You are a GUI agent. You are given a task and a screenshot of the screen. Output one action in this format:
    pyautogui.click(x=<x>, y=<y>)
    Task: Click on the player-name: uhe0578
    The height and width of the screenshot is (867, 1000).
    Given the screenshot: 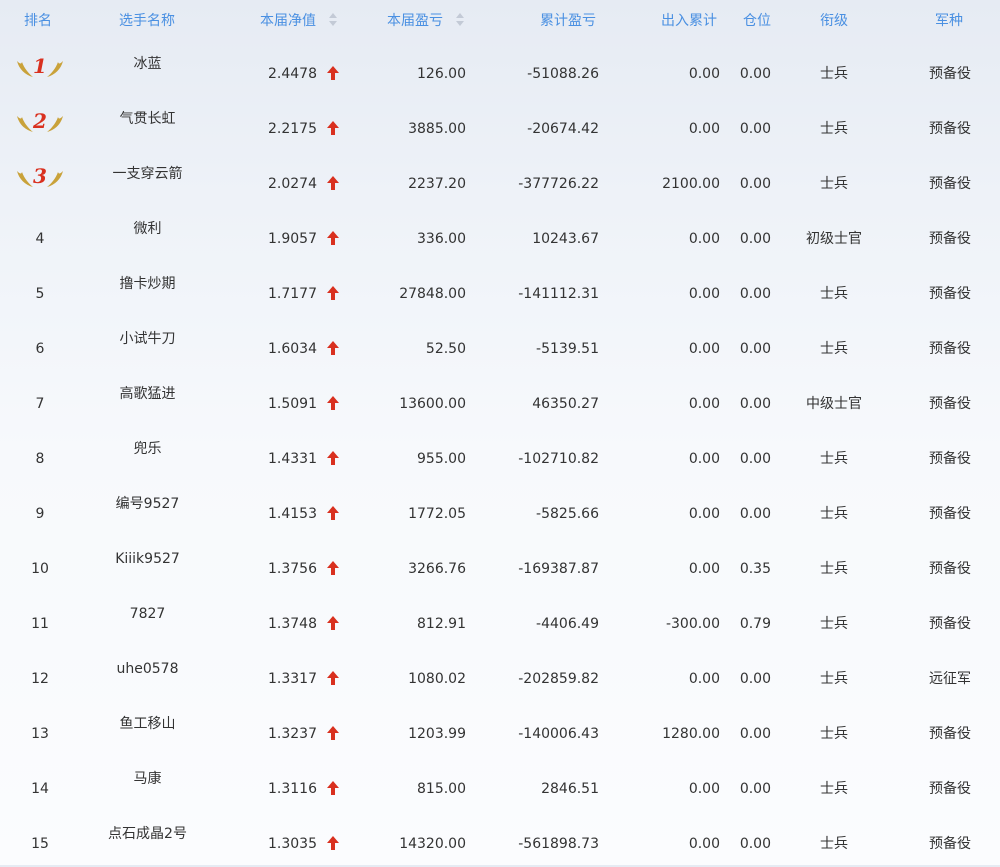 What is the action you would take?
    pyautogui.click(x=147, y=669)
    